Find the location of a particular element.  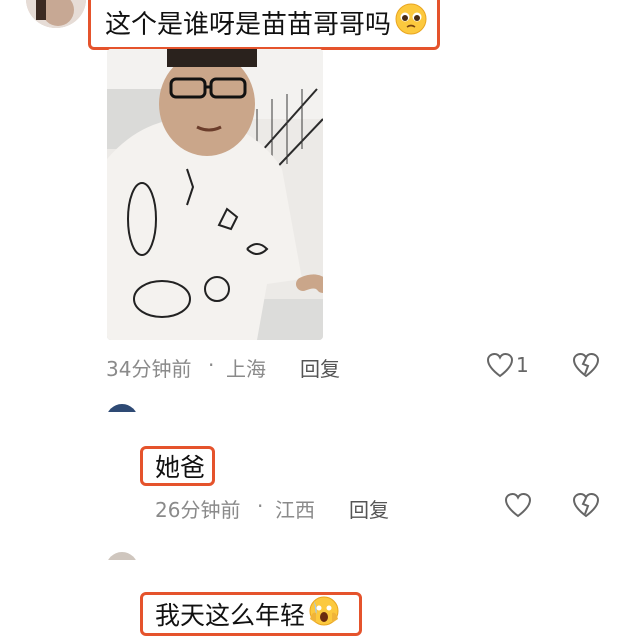

pleading-face-icon is located at coordinates (411, 22).